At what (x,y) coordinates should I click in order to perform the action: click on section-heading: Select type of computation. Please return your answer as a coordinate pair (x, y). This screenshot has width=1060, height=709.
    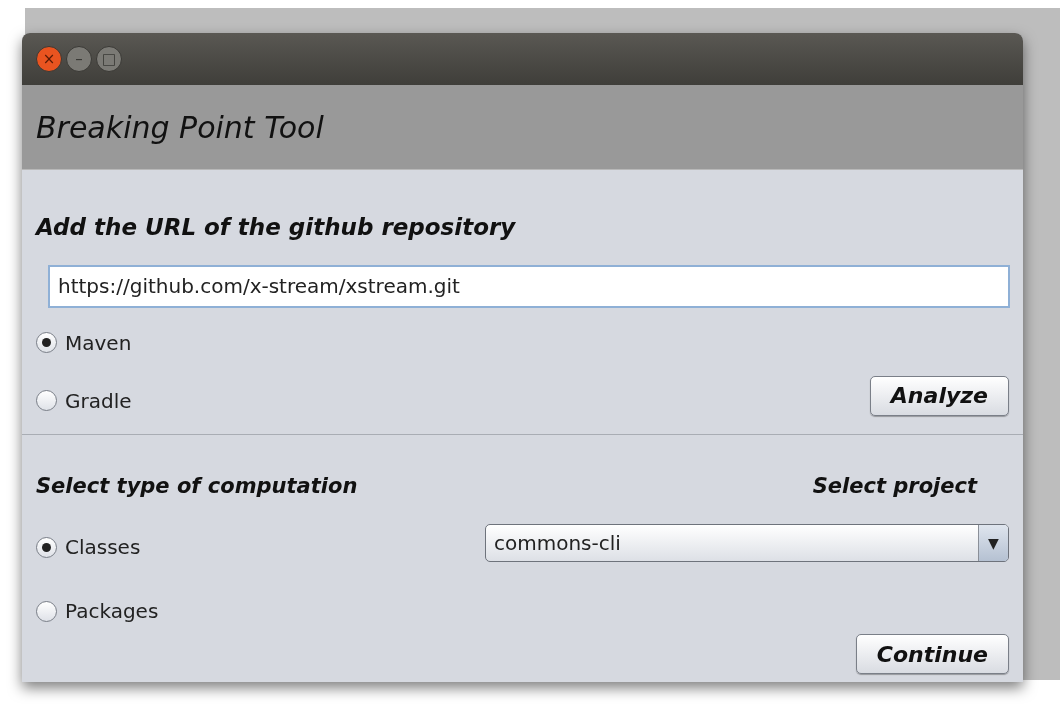
    Looking at the image, I should click on (197, 486).